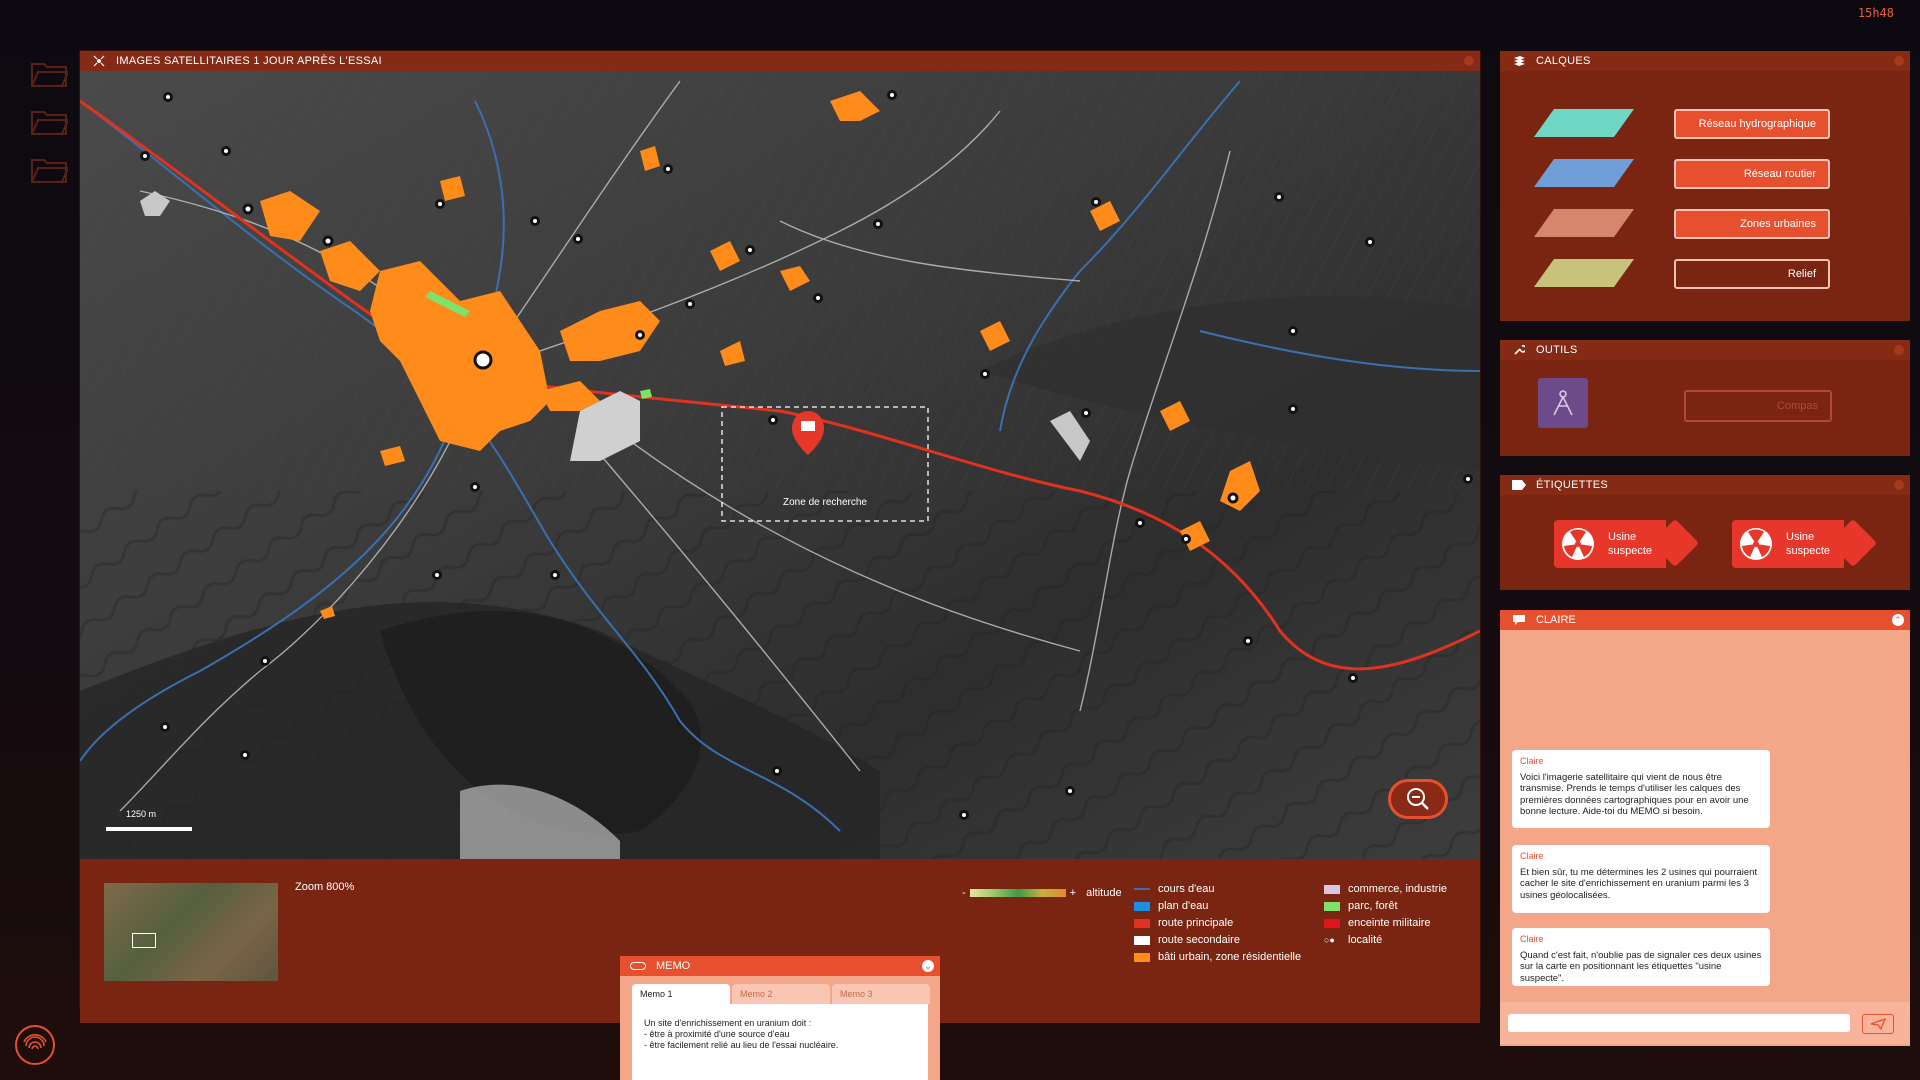 Image resolution: width=1920 pixels, height=1080 pixels. I want to click on send-icon, so click(1878, 1024).